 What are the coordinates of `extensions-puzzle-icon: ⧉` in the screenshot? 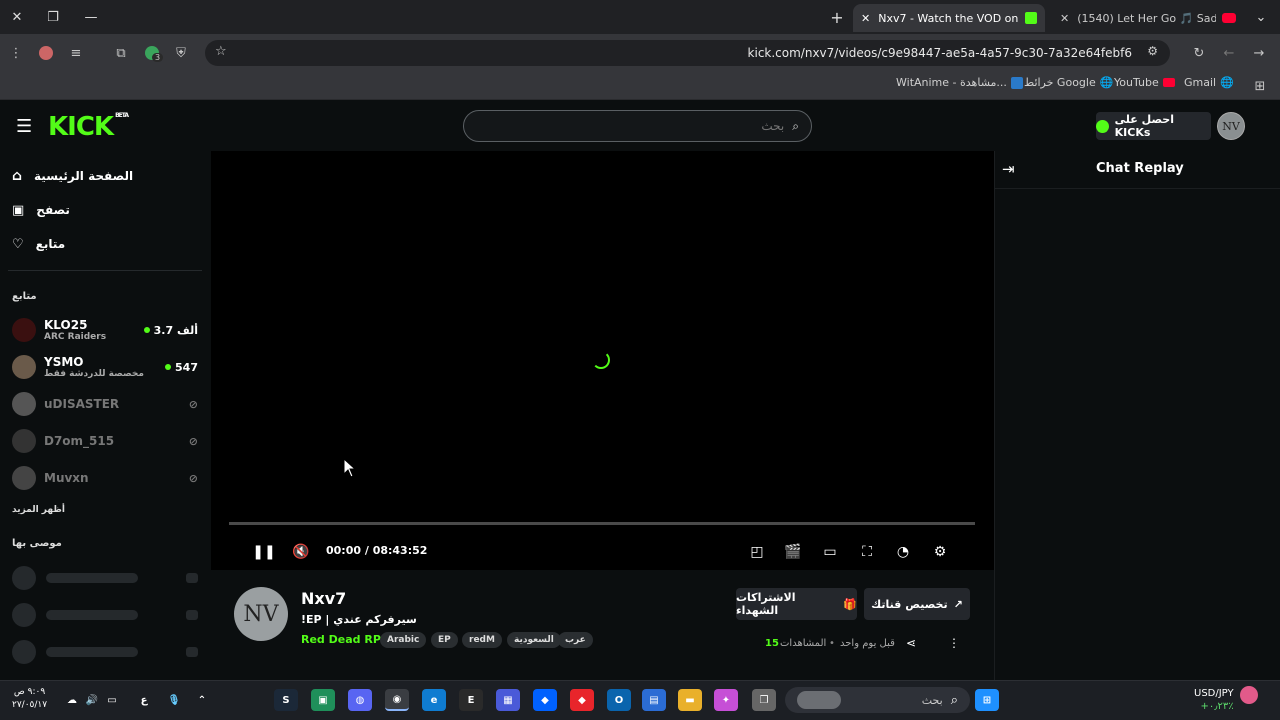 It's located at (121, 53).